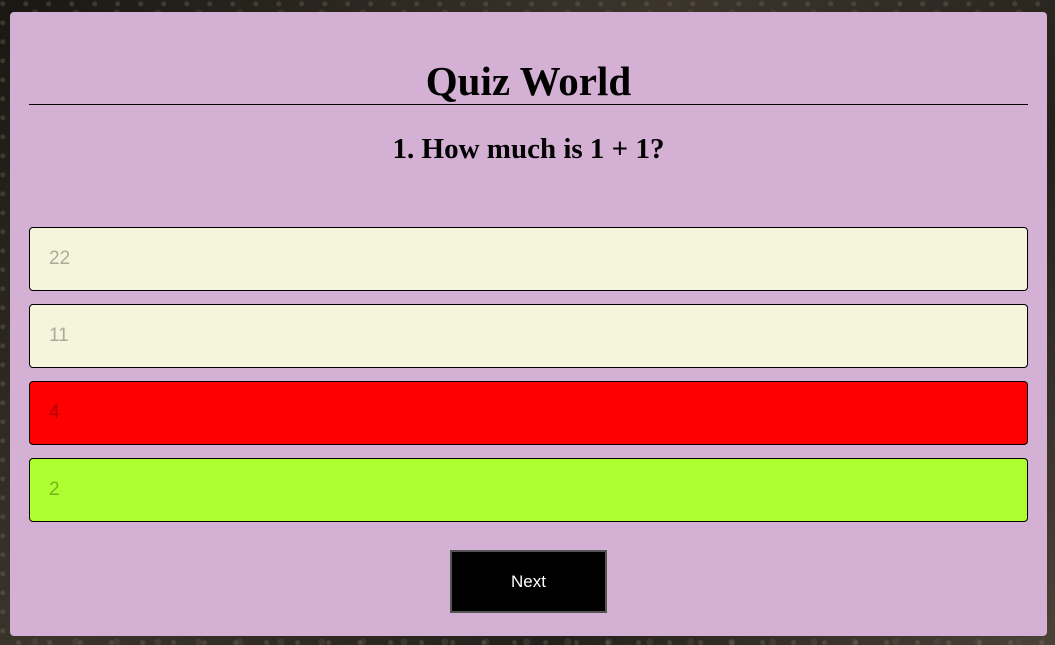 The width and height of the screenshot is (1055, 645). Describe the element at coordinates (54, 489) in the screenshot. I see `answer-label: 2` at that location.